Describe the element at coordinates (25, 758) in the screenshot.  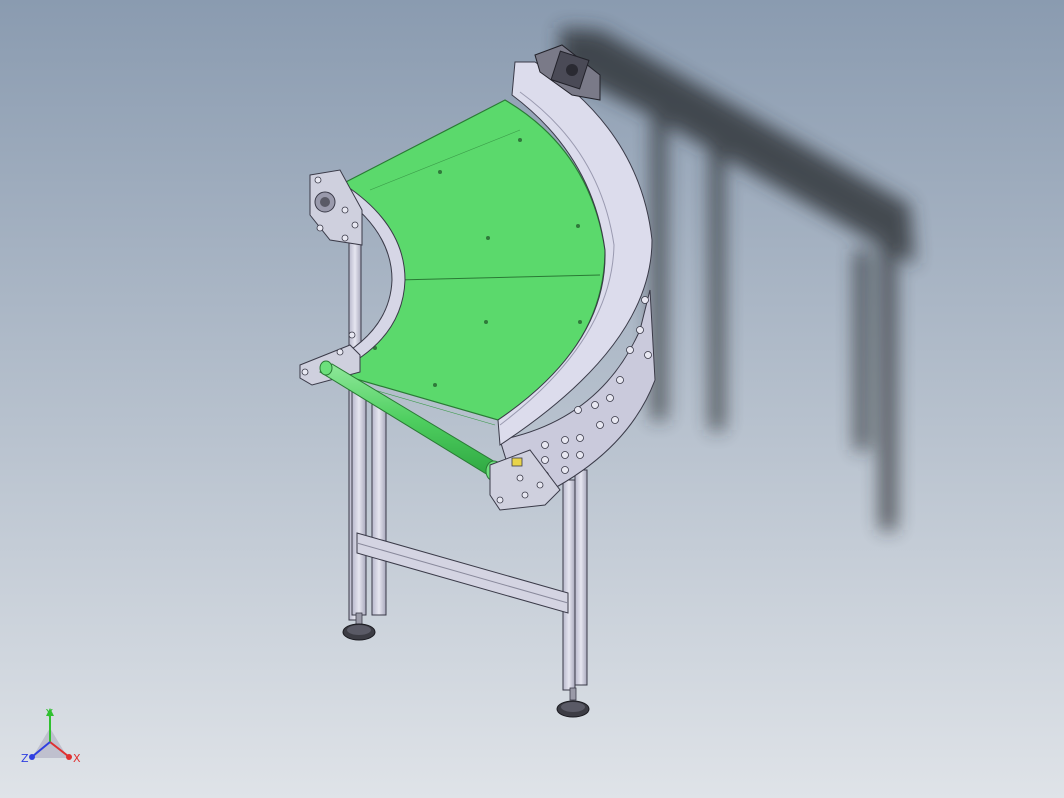
I see `triad-z-label: Z` at that location.